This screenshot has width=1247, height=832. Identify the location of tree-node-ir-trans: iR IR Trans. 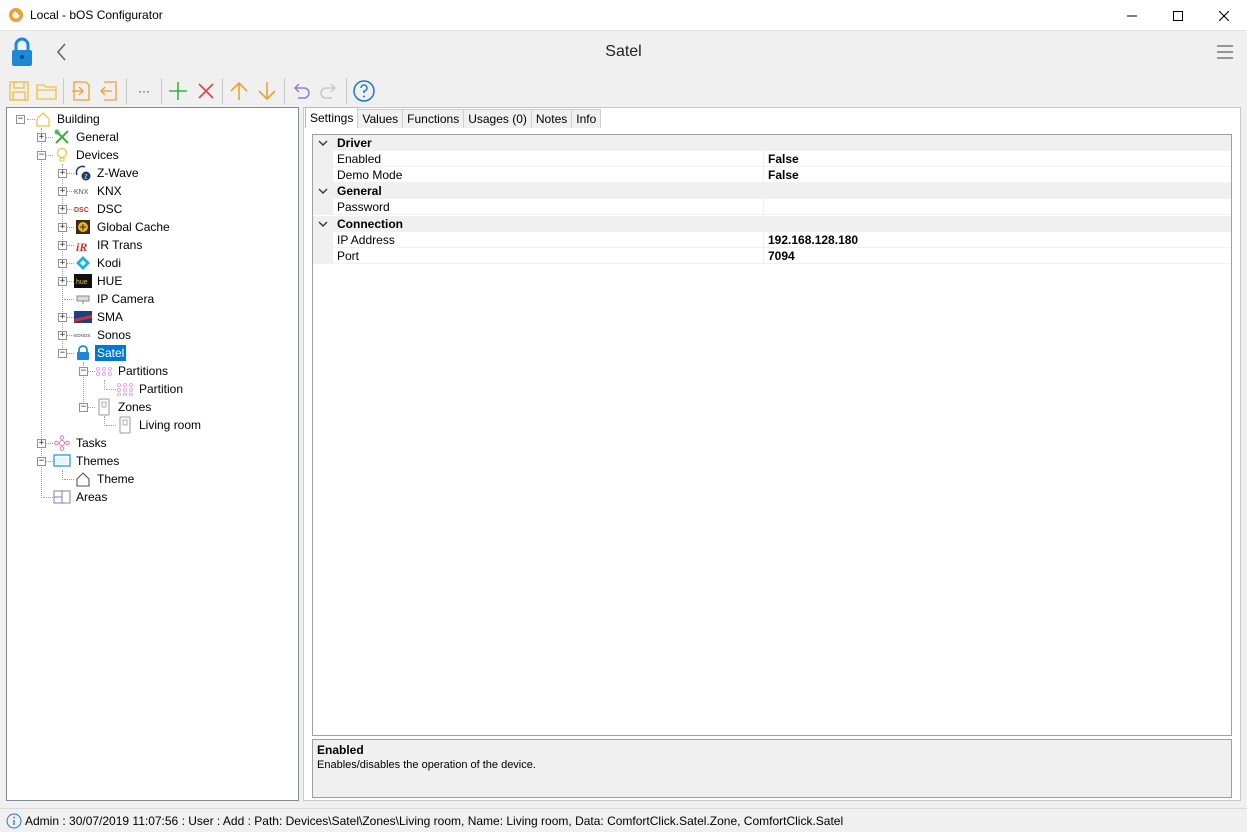
(109, 245).